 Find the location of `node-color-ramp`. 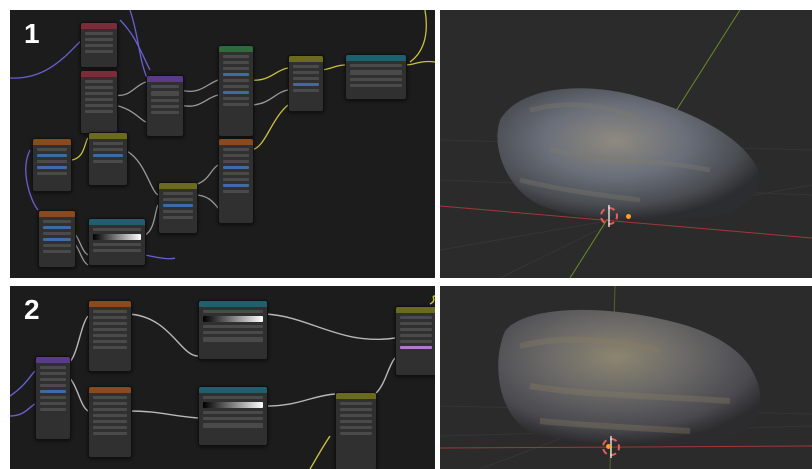

node-color-ramp is located at coordinates (117, 242).